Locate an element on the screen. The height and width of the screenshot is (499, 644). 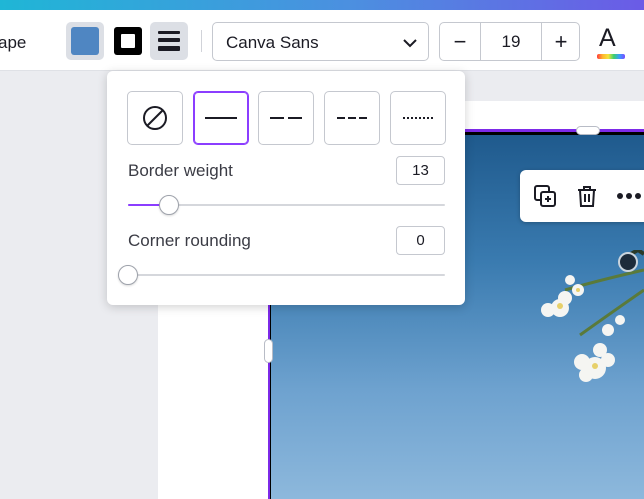
font-family-dropdown: Canva Sans is located at coordinates (320, 41).